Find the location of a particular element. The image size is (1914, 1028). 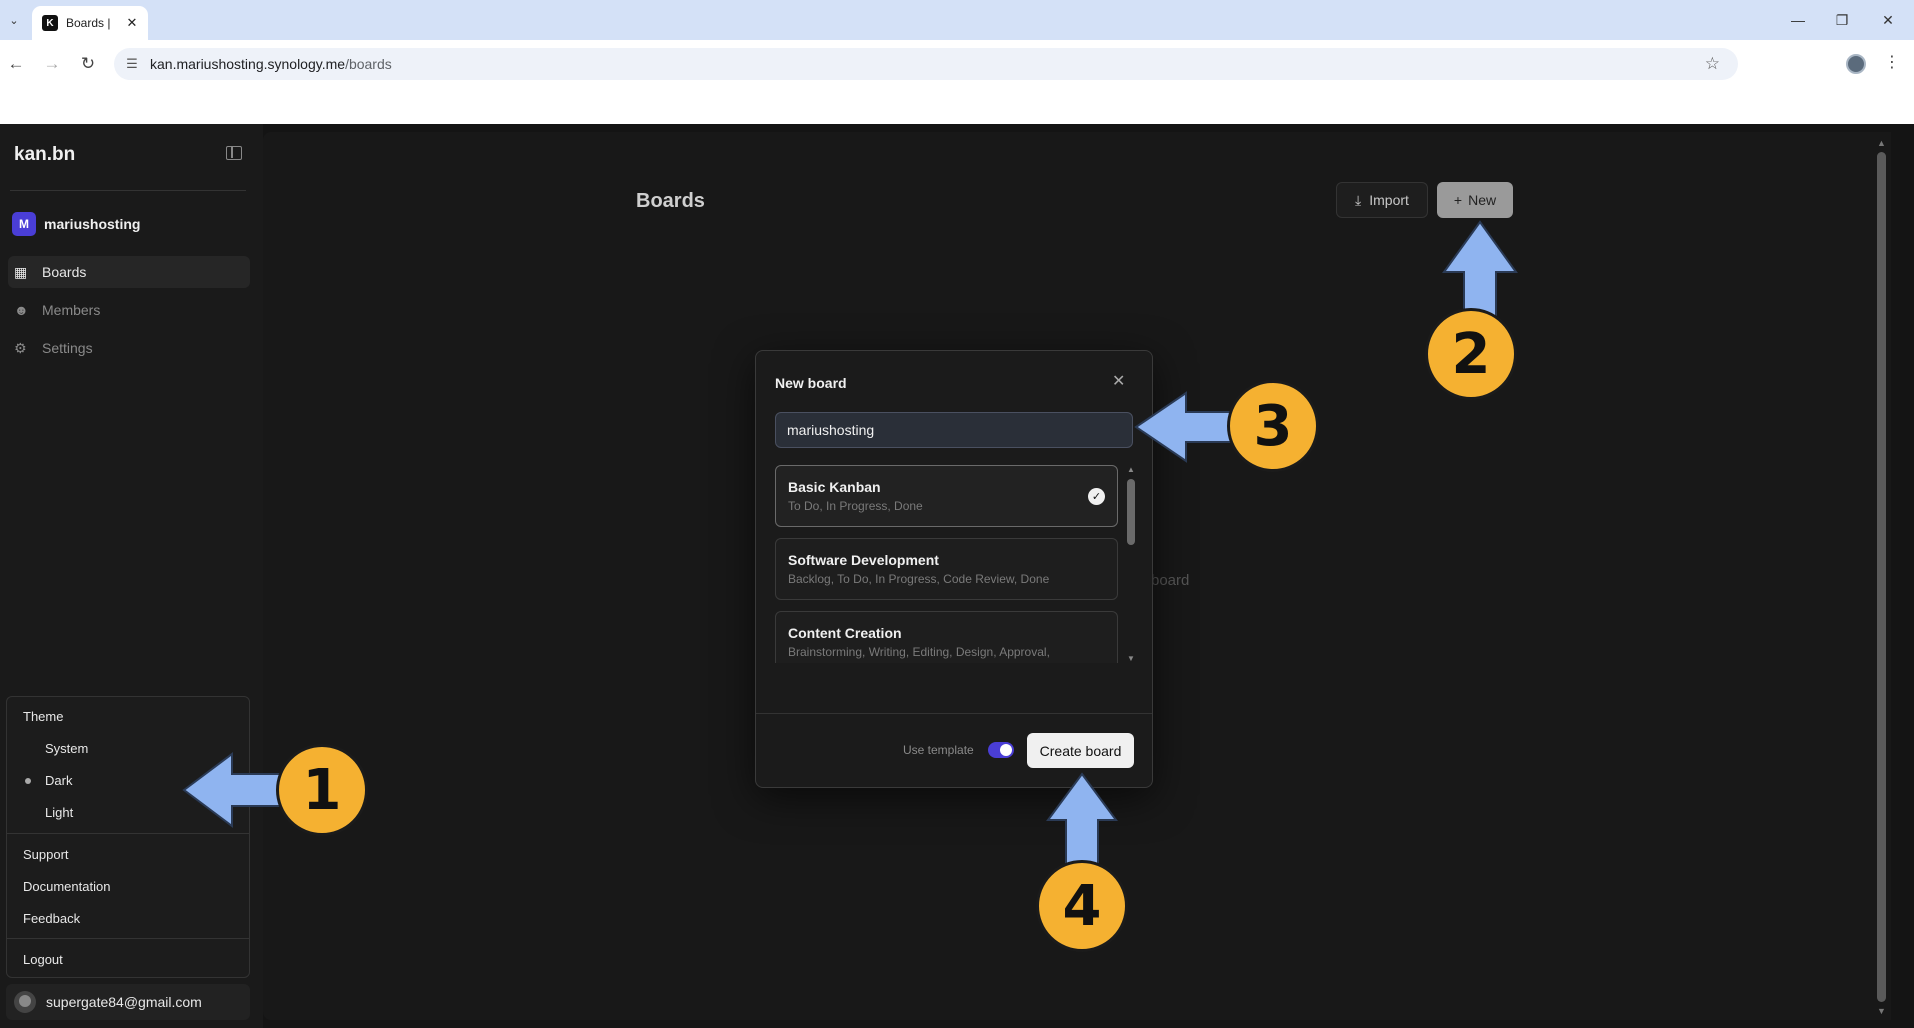

template-name: Software Development is located at coordinates (863, 560).